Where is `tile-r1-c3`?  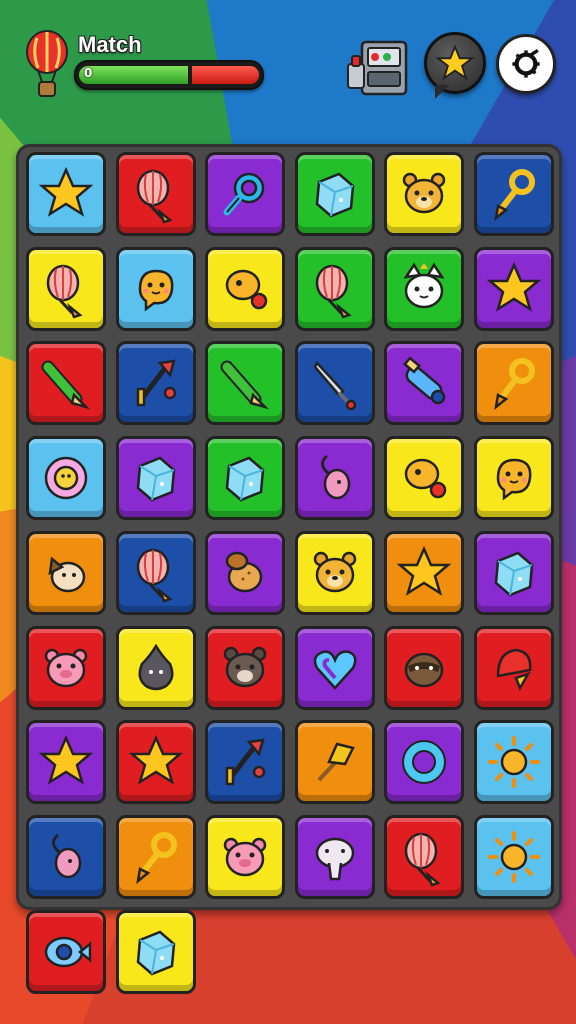 tile-r1-c3 is located at coordinates (245, 194).